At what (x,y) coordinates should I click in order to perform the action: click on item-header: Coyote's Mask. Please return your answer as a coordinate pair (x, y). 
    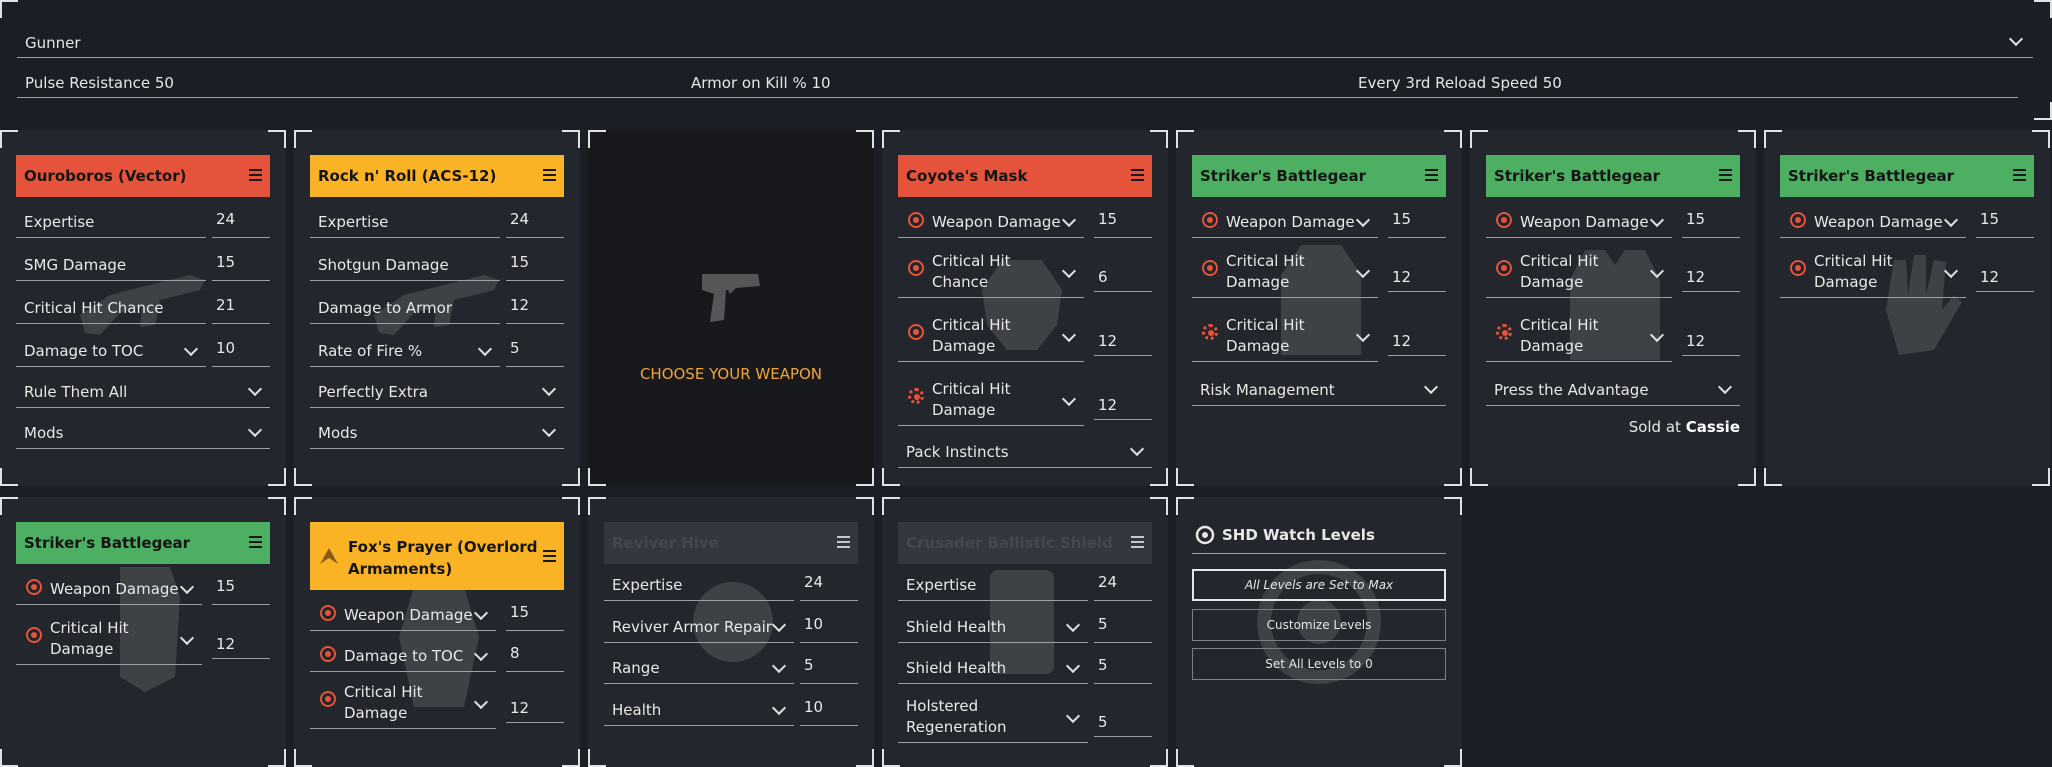
    Looking at the image, I should click on (1025, 176).